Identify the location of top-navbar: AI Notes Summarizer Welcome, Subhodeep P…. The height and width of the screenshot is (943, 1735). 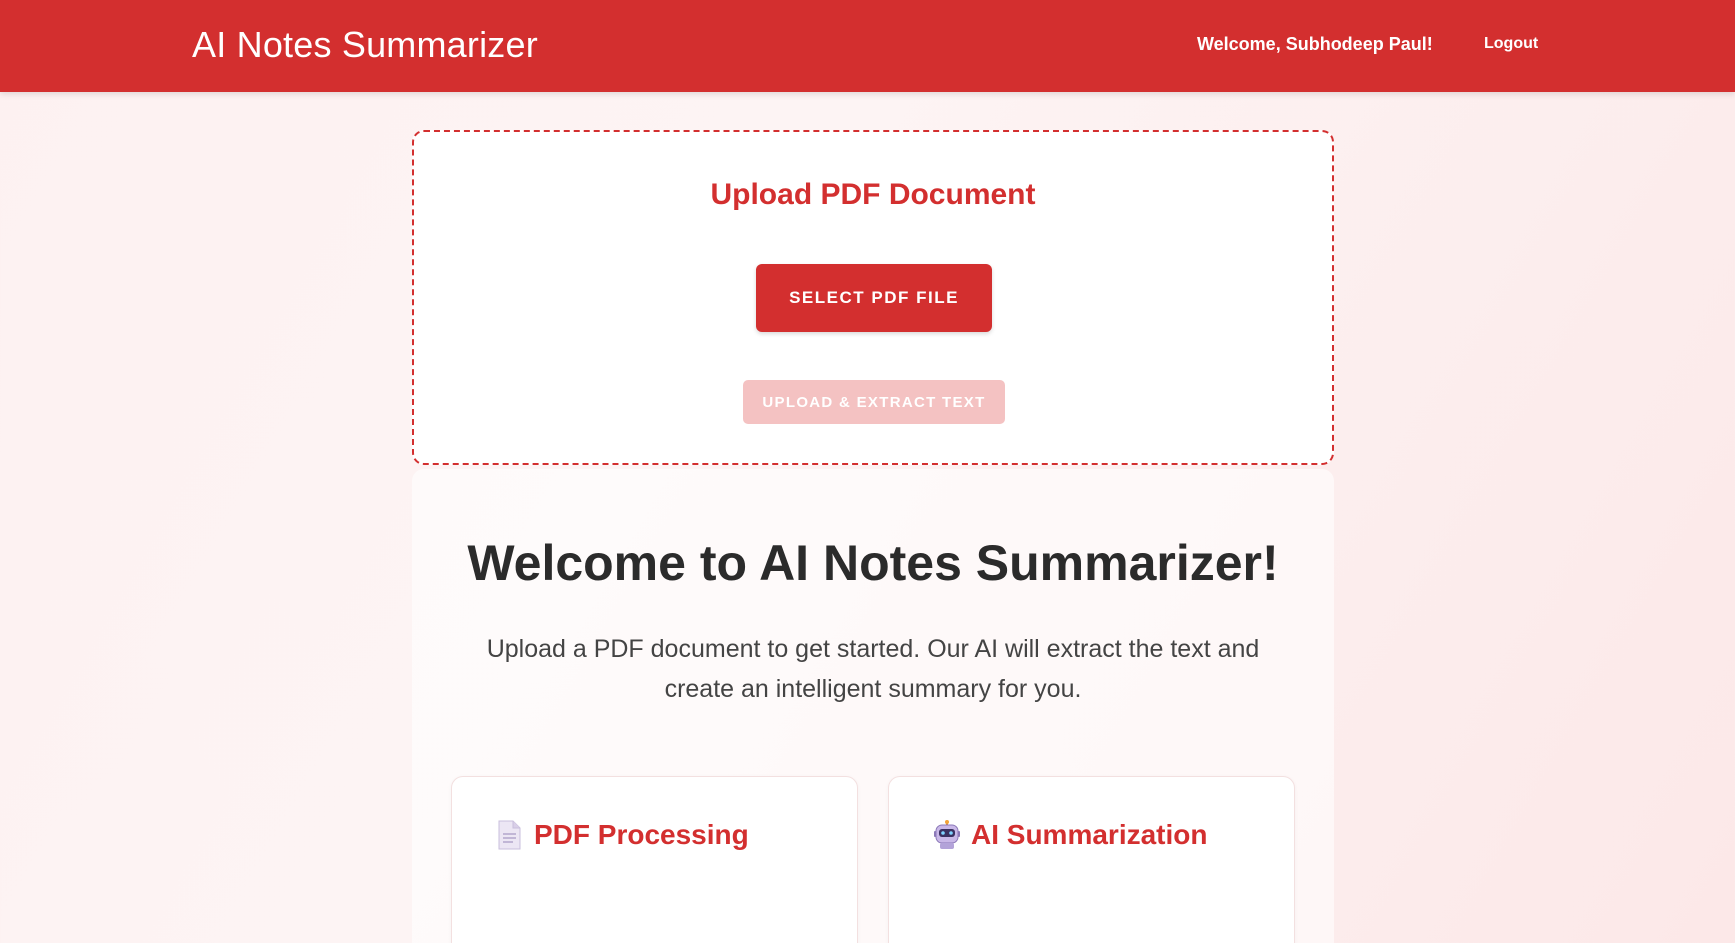
(867, 46).